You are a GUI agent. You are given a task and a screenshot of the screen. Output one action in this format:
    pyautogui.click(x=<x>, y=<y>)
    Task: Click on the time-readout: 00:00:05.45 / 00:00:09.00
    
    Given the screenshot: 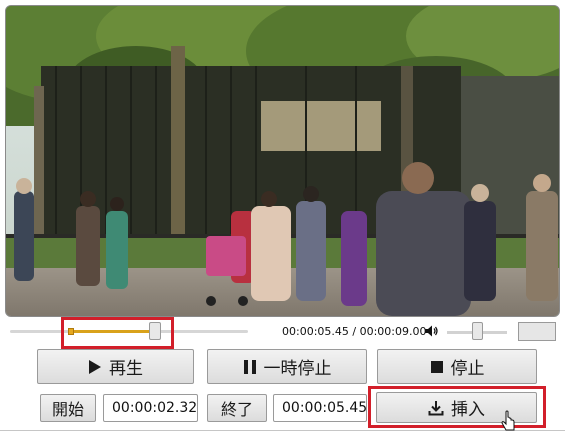 What is the action you would take?
    pyautogui.click(x=354, y=331)
    